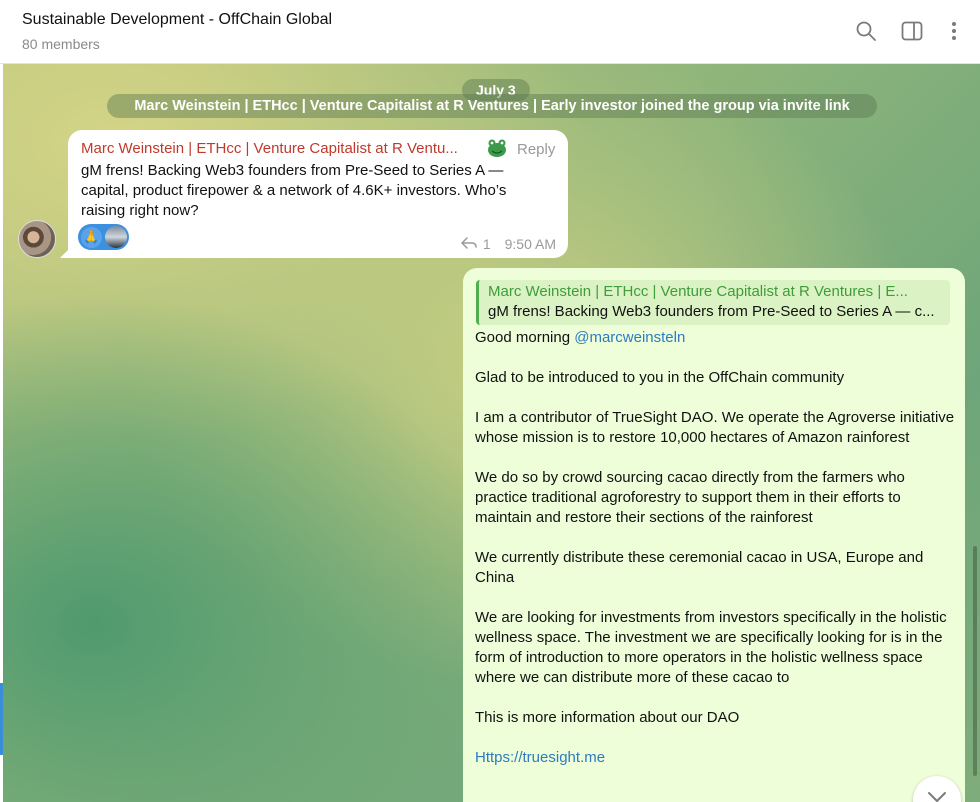 The width and height of the screenshot is (980, 802). I want to click on search-icon, so click(866, 31).